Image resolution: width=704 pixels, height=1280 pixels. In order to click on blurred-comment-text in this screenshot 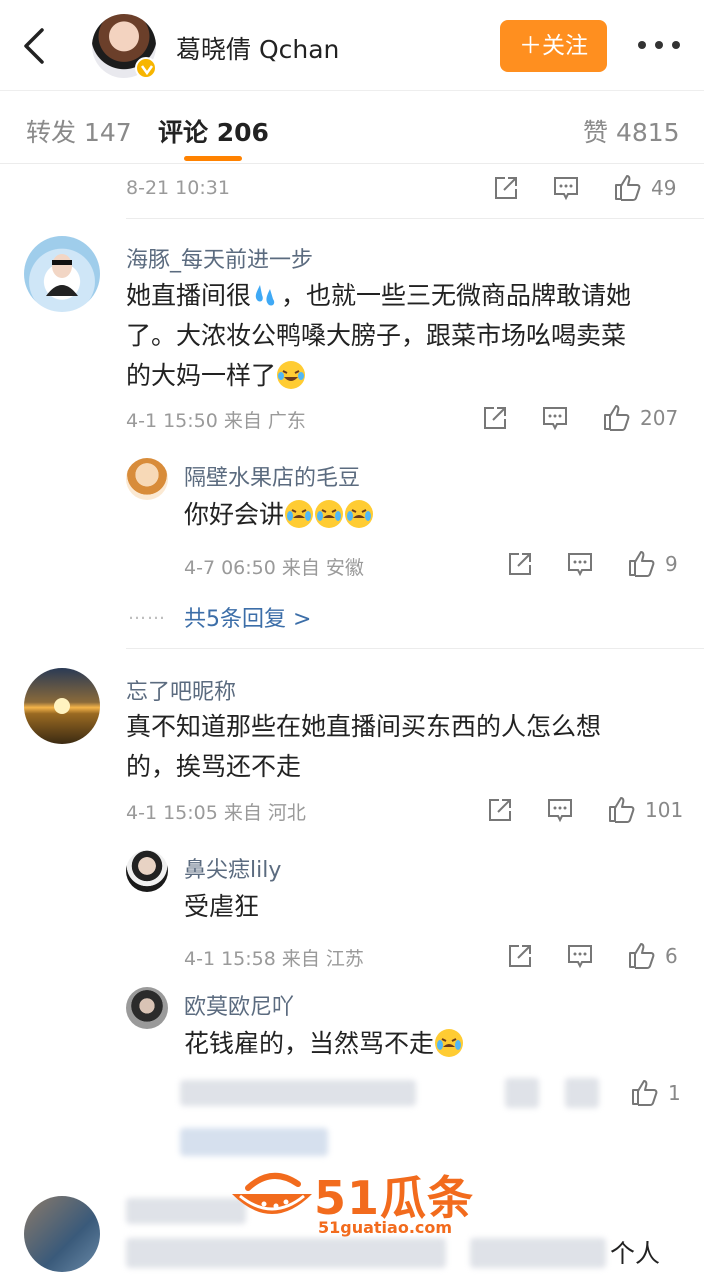, I will do `click(538, 1253)`.